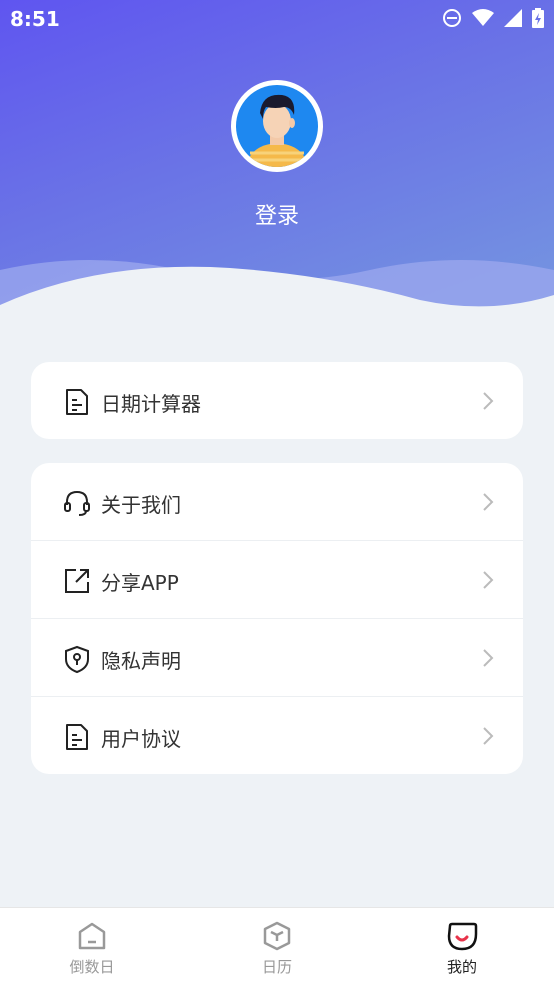  What do you see at coordinates (141, 505) in the screenshot?
I see `menu-item-label: 关于我们` at bounding box center [141, 505].